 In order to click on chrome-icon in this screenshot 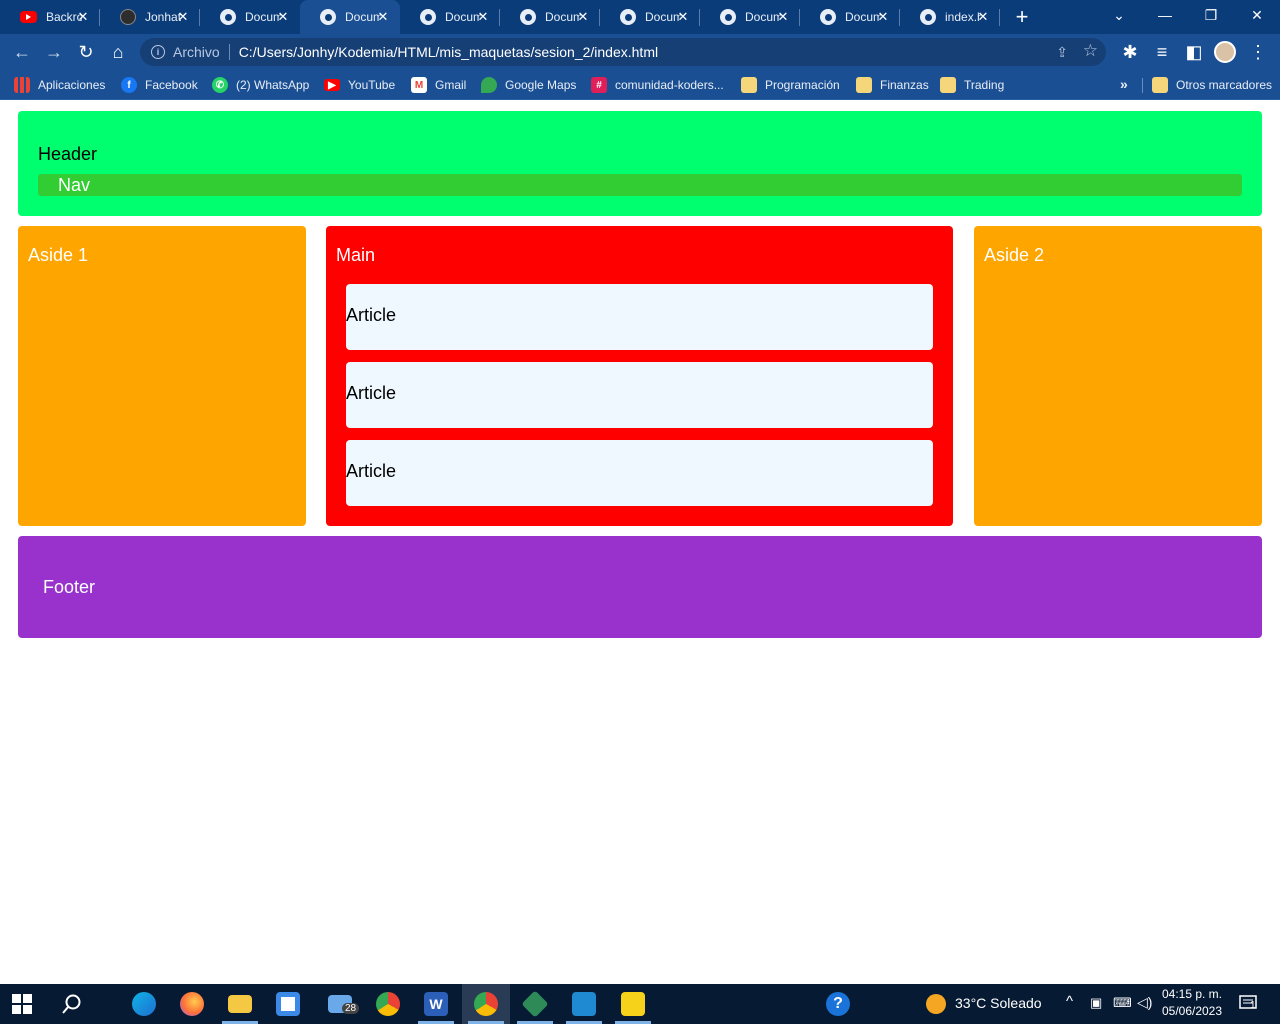, I will do `click(388, 1004)`.